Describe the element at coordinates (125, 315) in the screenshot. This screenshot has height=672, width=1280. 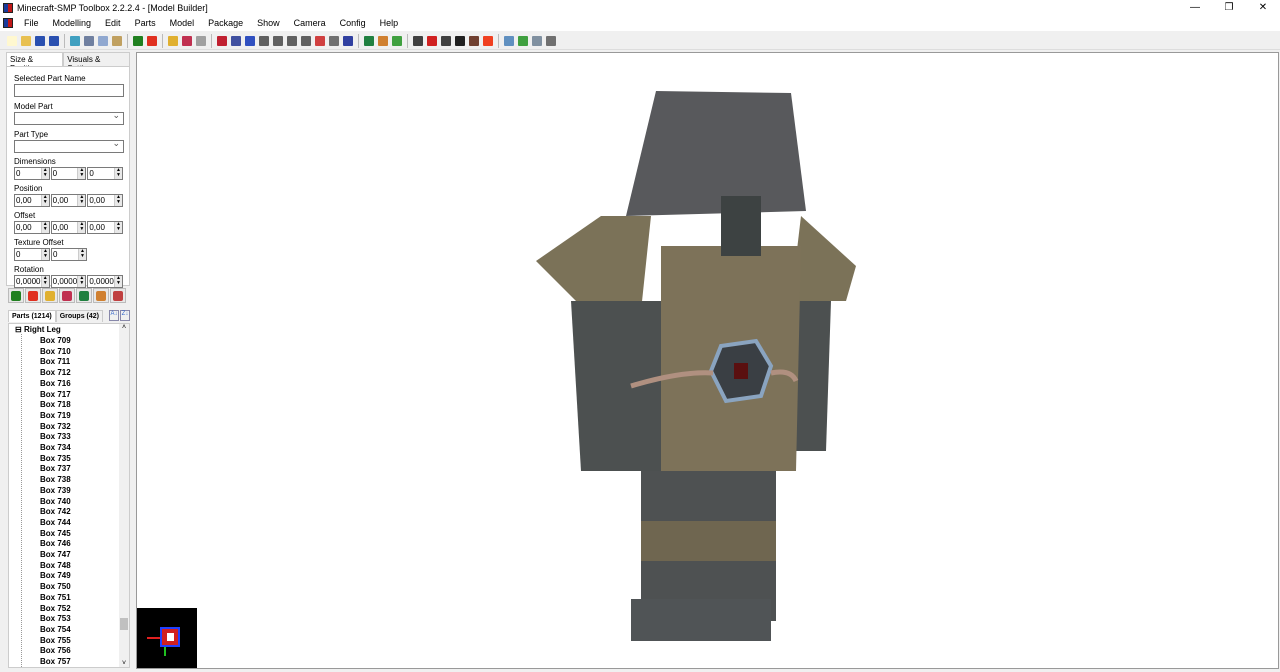
I see `sort-descending-icon: Z↓` at that location.